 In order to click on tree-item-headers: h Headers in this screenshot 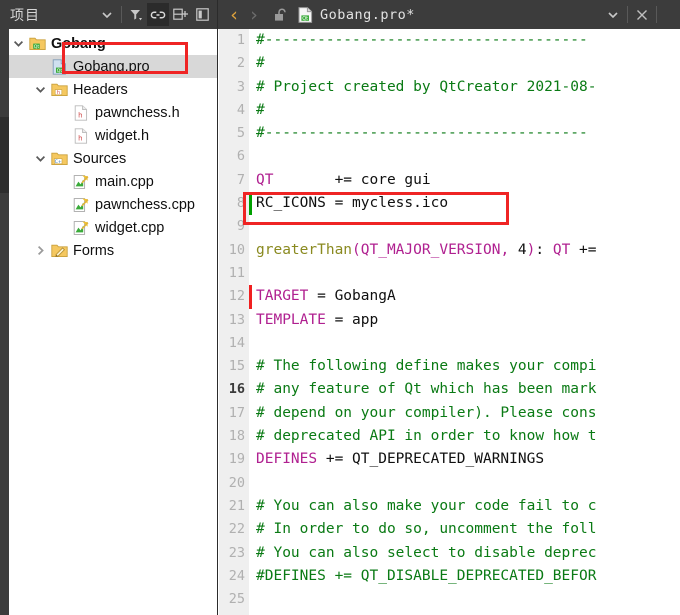, I will do `click(113, 89)`.